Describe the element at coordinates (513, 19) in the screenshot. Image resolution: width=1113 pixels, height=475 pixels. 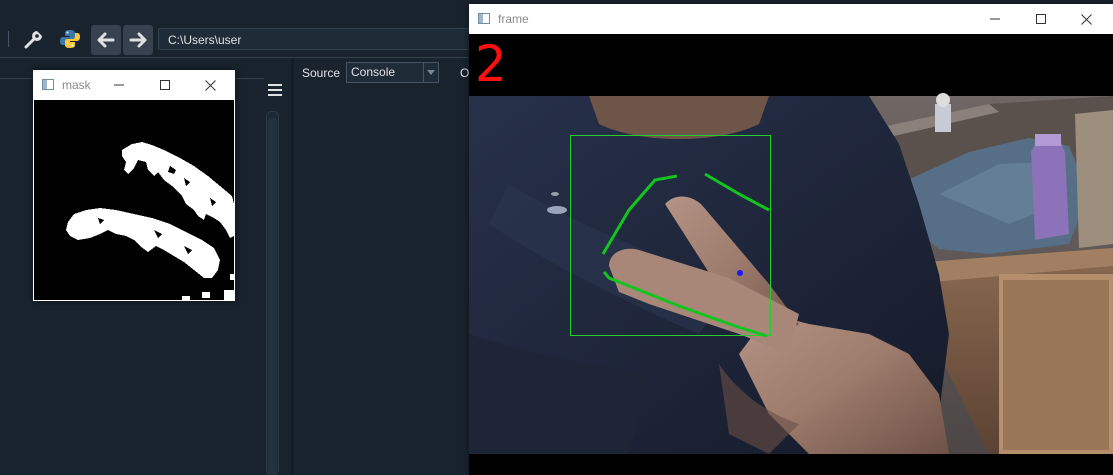
I see `frame-window-title: frame` at that location.